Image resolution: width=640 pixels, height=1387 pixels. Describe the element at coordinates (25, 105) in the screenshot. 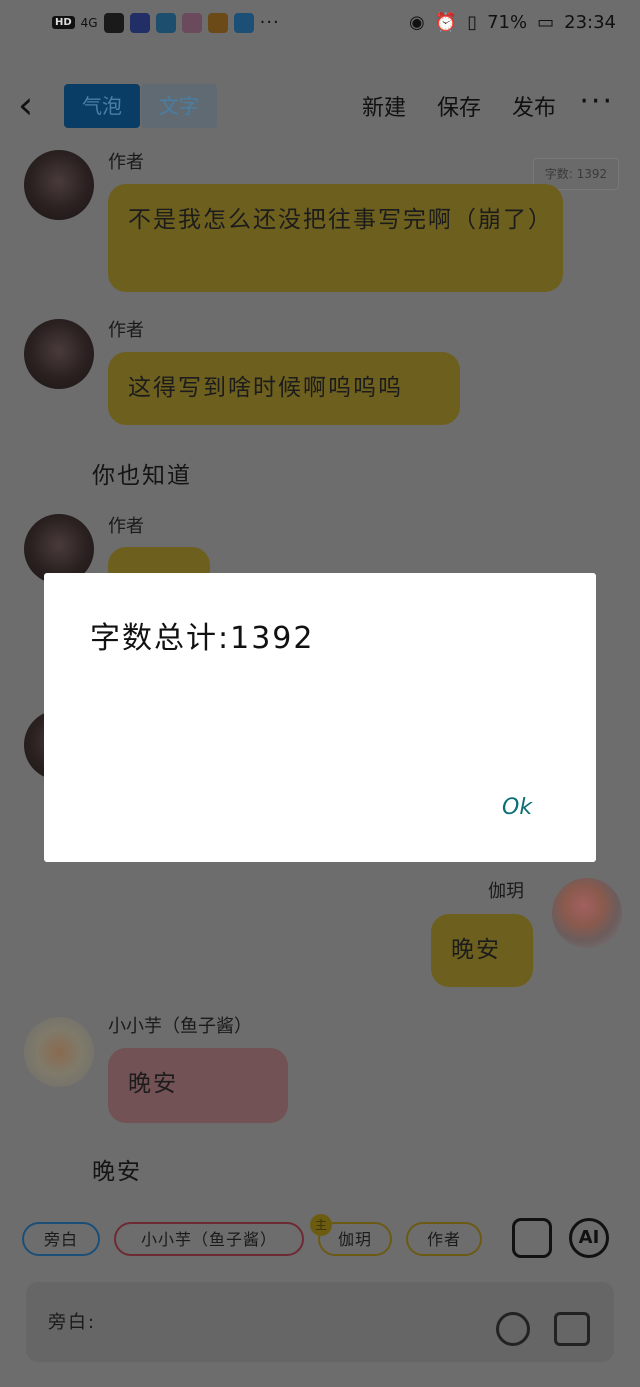

I see `back-chevron-icon: ‹` at that location.